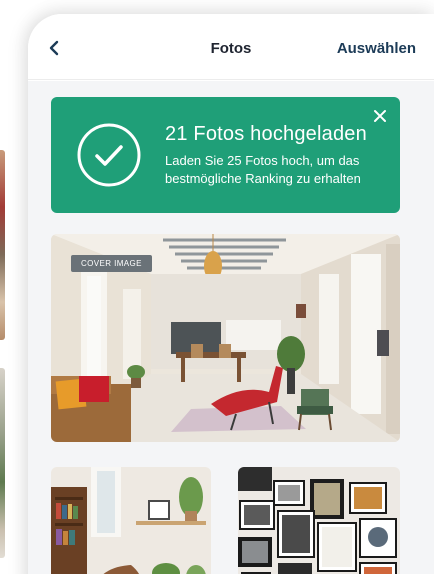  I want to click on banner-title: 21 Fotos hochgeladen, so click(266, 134).